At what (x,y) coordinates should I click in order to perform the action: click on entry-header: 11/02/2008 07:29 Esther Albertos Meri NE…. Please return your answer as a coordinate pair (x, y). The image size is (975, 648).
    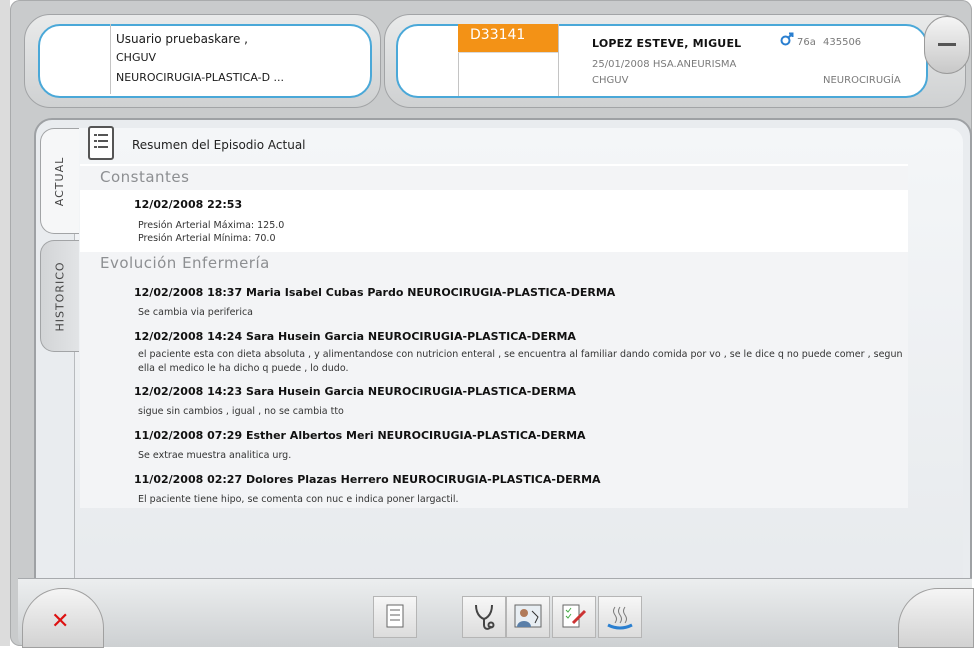
    Looking at the image, I should click on (360, 435).